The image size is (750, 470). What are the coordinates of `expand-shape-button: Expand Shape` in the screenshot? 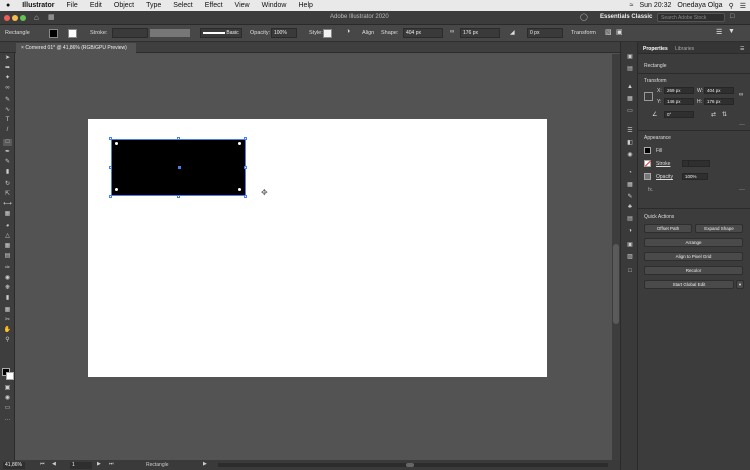 It's located at (719, 228).